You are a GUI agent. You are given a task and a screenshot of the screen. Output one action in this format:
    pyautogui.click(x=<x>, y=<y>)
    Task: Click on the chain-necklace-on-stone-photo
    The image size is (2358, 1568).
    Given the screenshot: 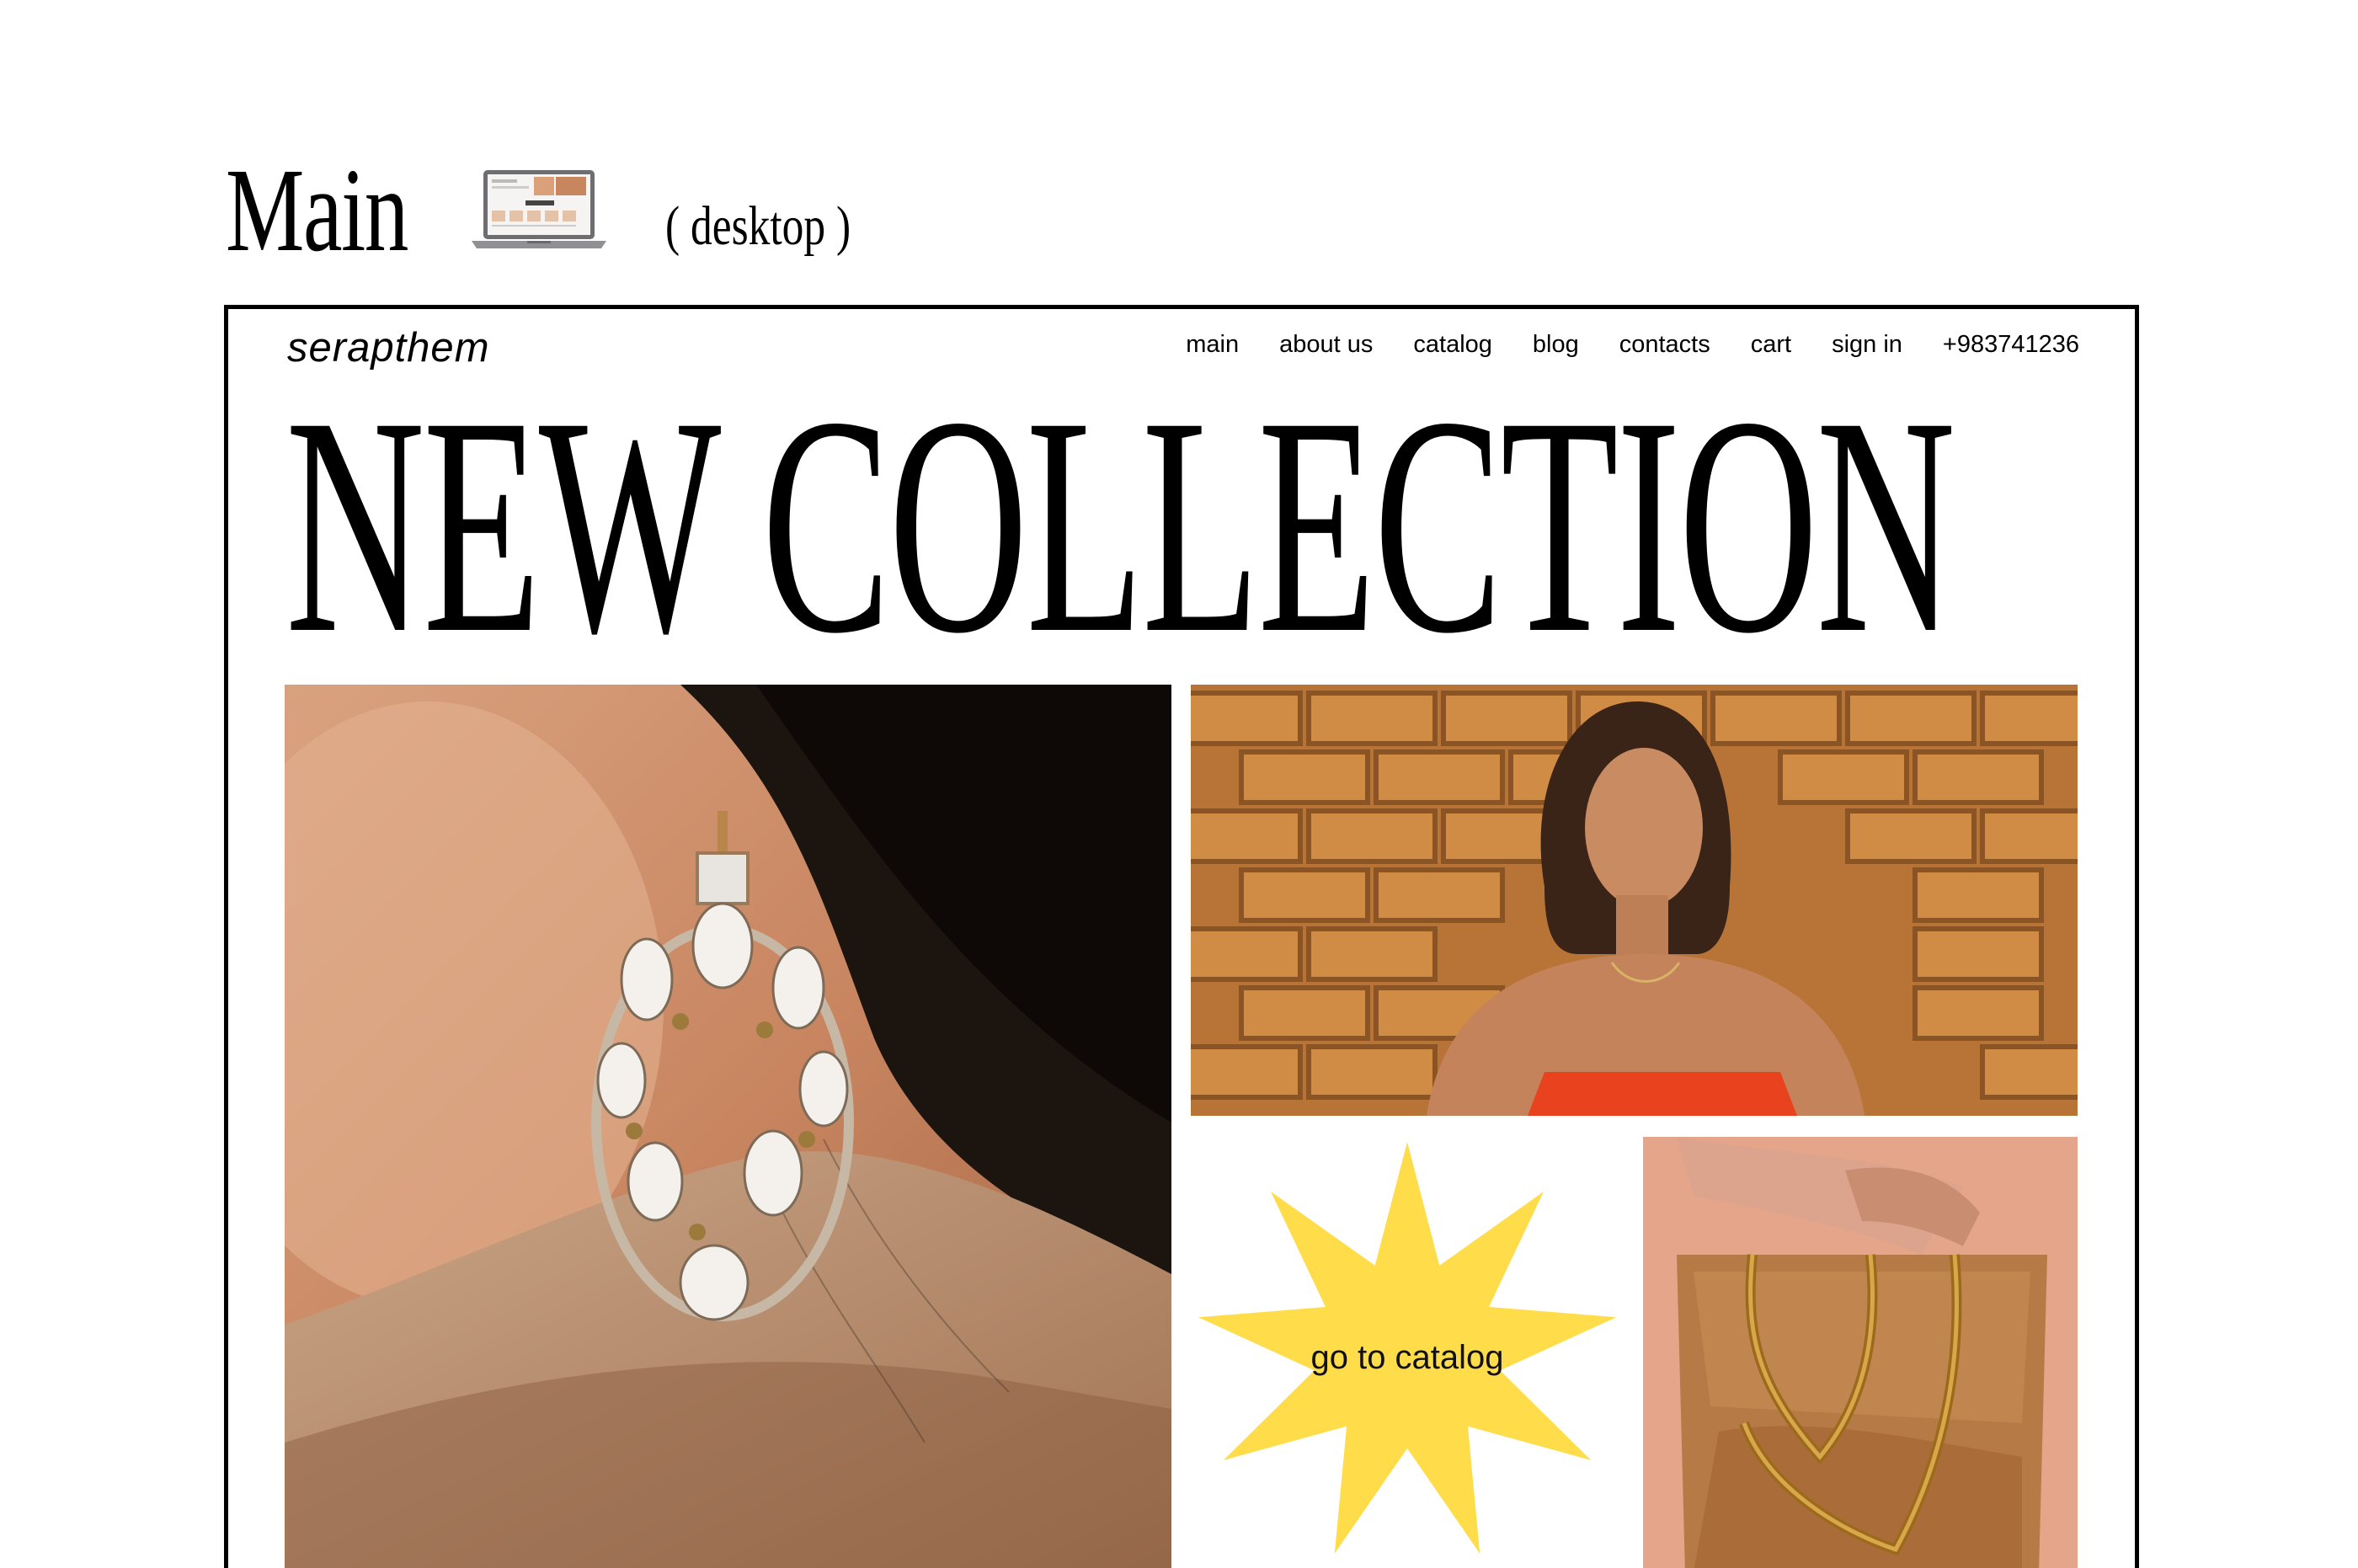 What is the action you would take?
    pyautogui.click(x=1861, y=1352)
    